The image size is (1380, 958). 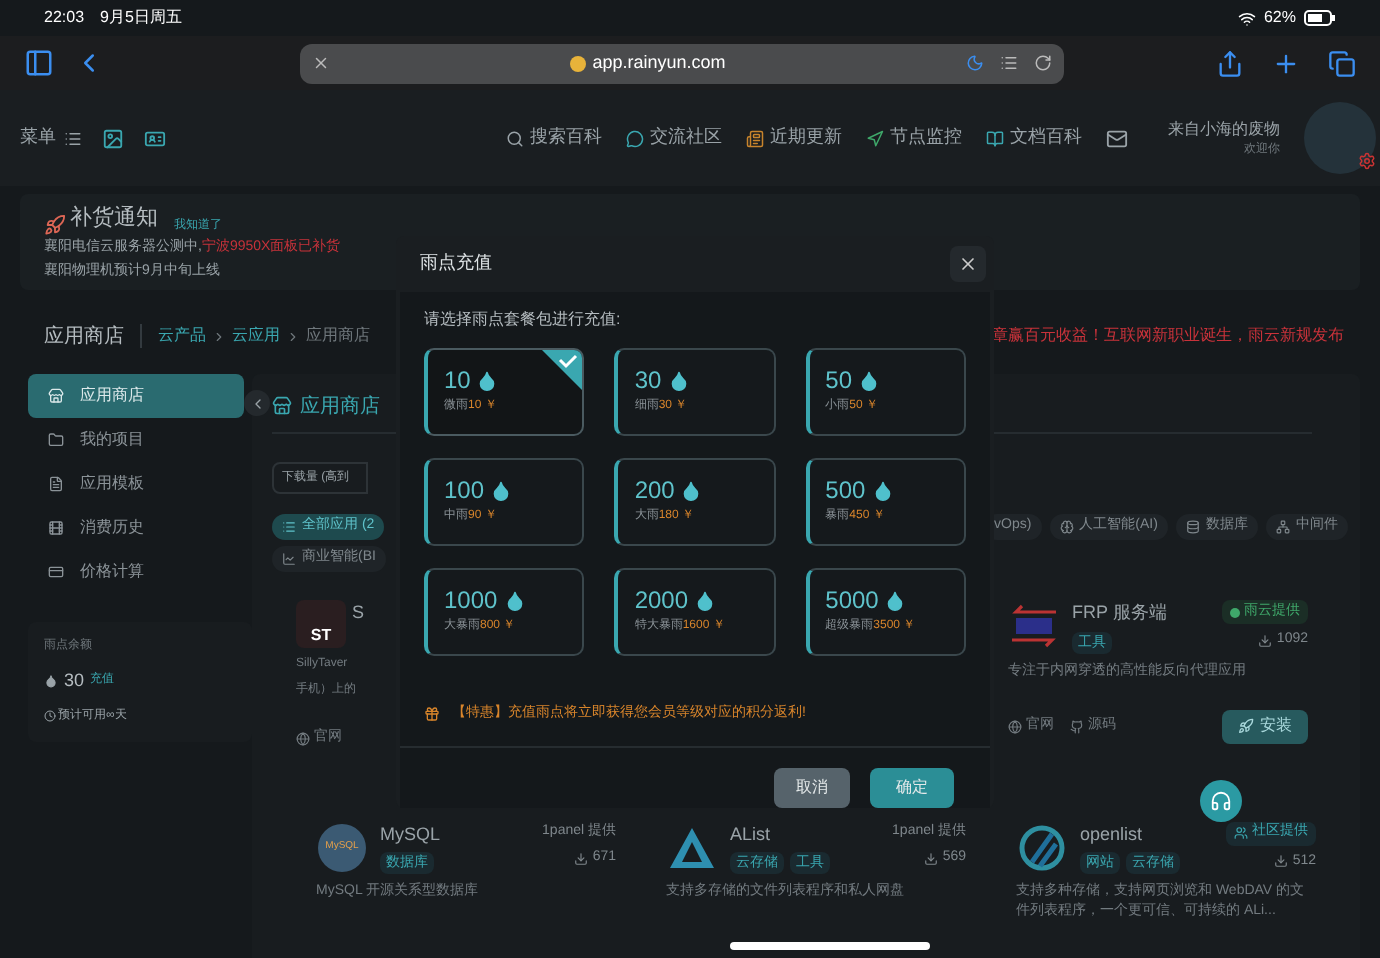 I want to click on notice-title: 补货通知, so click(x=114, y=218).